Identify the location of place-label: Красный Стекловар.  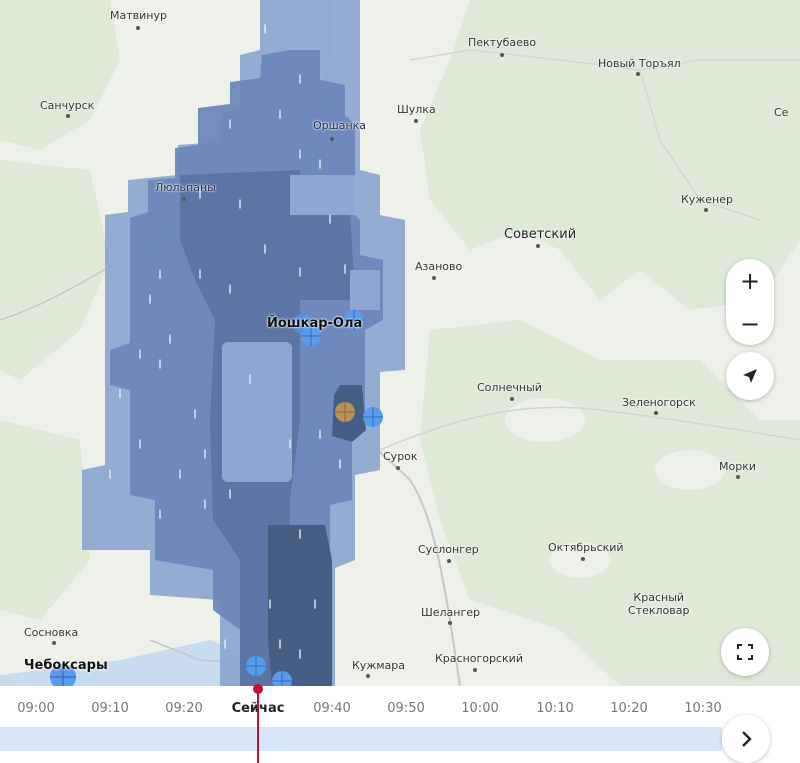
(658, 604).